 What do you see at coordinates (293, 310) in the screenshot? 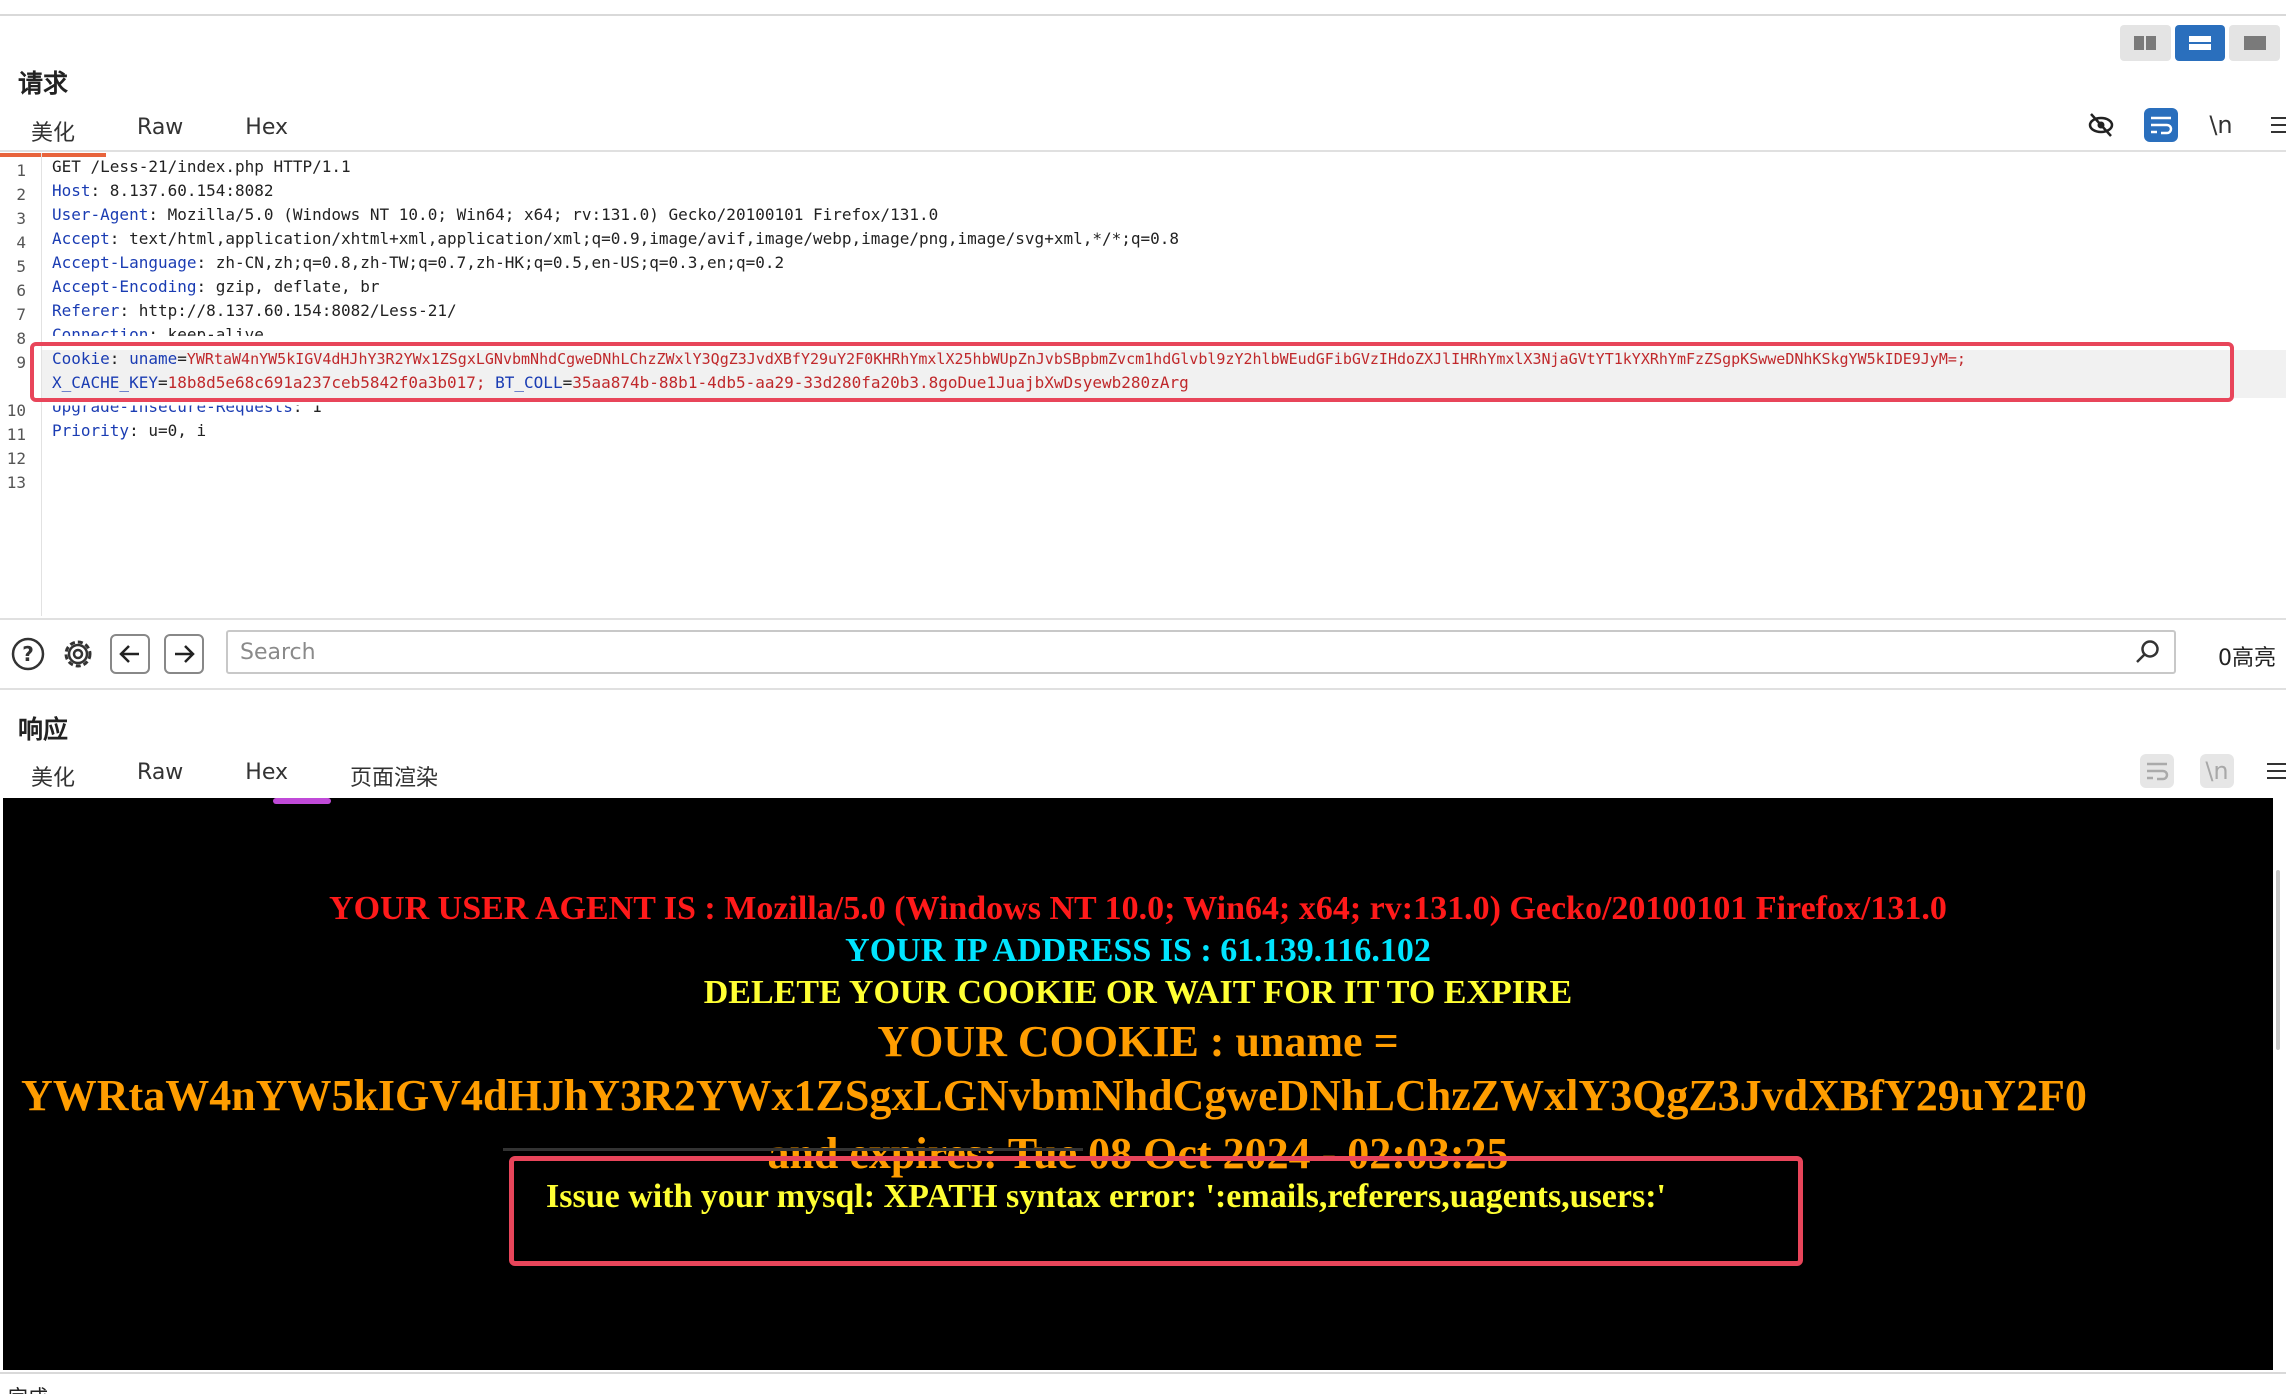
I see `header-value: http://8.137.60.154:8082/Less-21/` at bounding box center [293, 310].